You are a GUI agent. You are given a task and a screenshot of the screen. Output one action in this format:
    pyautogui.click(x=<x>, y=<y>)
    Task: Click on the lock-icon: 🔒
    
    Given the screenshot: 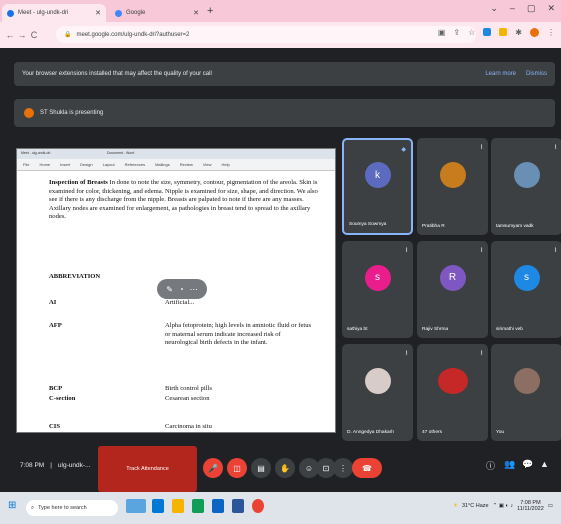 What is the action you would take?
    pyautogui.click(x=68, y=35)
    